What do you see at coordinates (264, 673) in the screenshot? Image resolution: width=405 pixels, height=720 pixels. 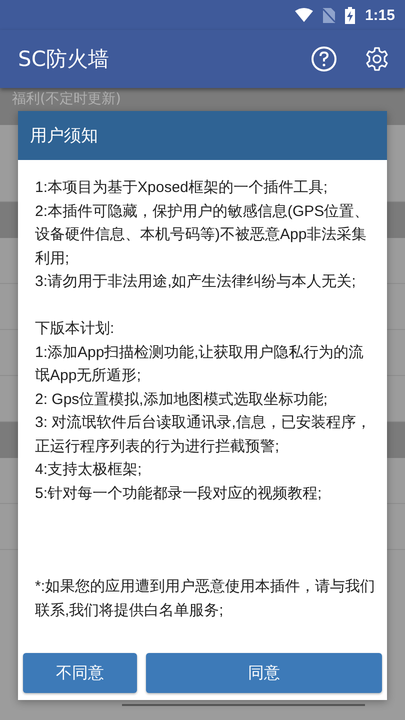 I see `agree-button: 同意` at bounding box center [264, 673].